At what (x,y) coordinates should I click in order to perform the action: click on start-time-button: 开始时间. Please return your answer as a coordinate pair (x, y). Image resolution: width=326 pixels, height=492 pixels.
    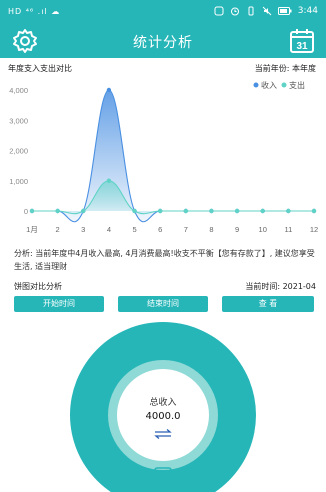
    Looking at the image, I should click on (59, 304).